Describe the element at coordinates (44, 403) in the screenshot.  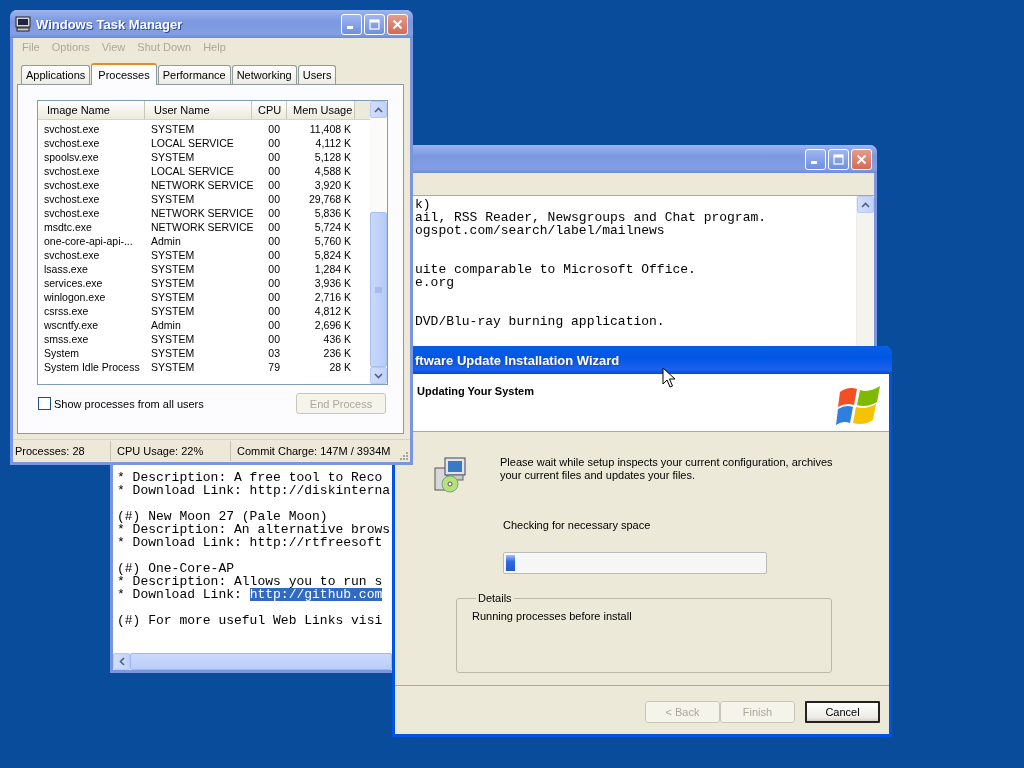
I see `checkbox` at that location.